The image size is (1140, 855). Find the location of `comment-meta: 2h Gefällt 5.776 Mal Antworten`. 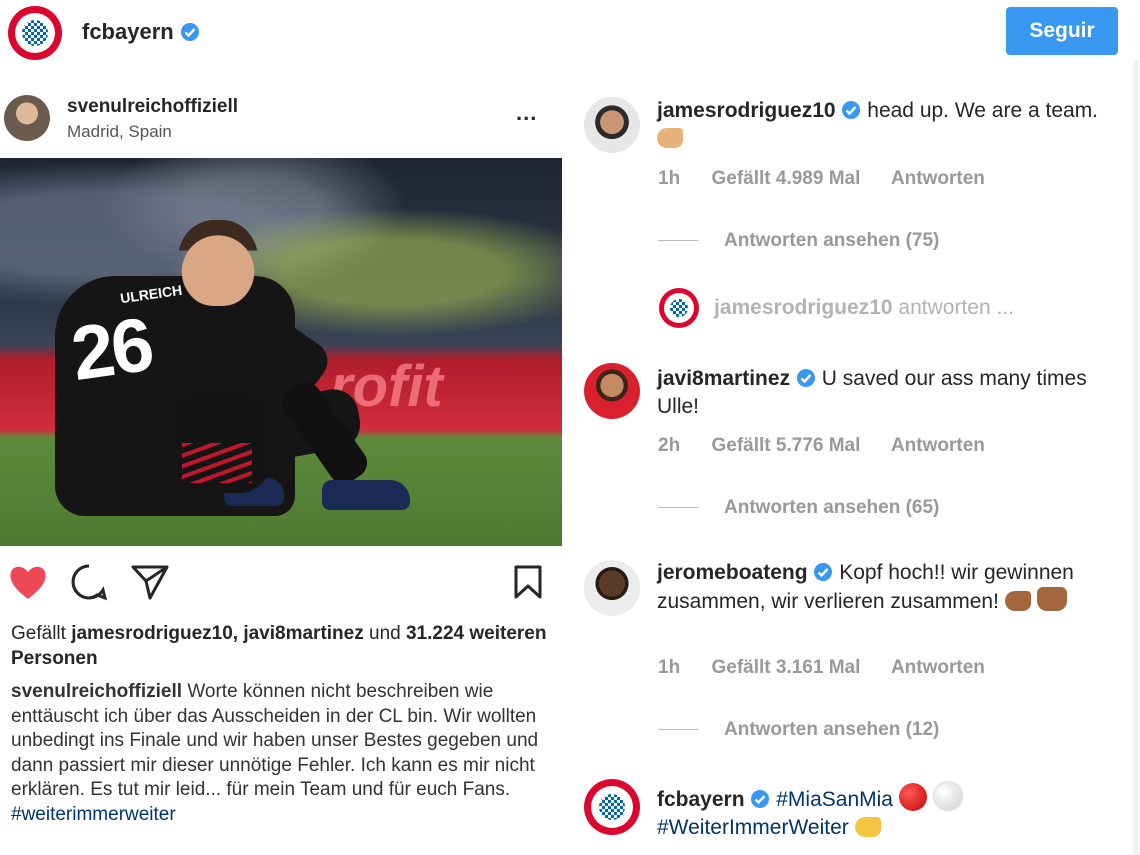

comment-meta: 2h Gefällt 5.776 Mal Antworten is located at coordinates (834, 446).